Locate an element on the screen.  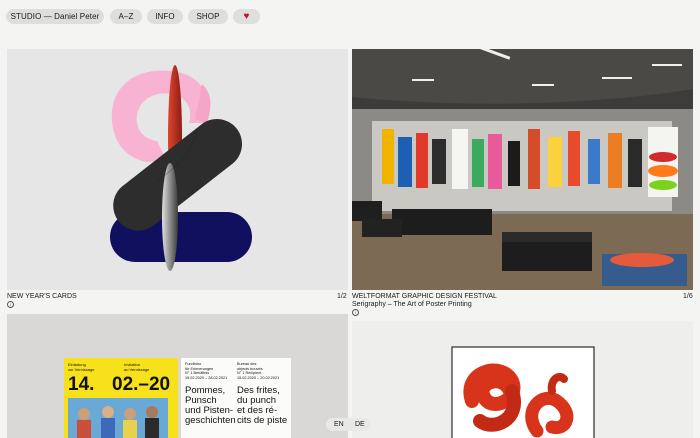
language-en: EN is located at coordinates (339, 424).